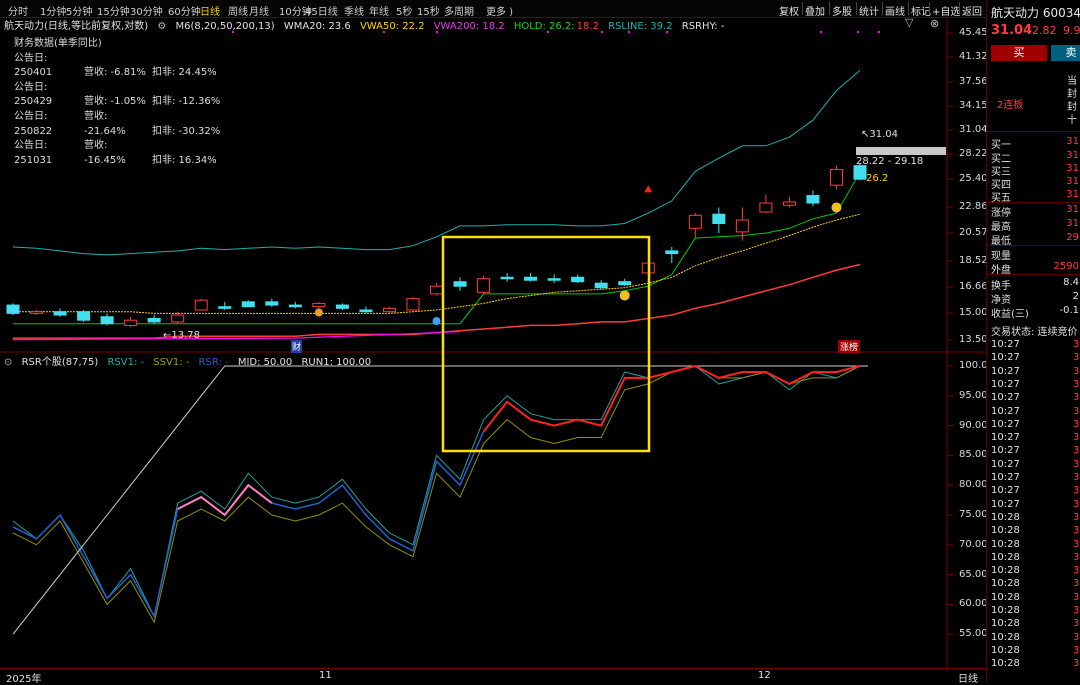  Describe the element at coordinates (1012, 30) in the screenshot. I see `current-price: 31.04` at that location.